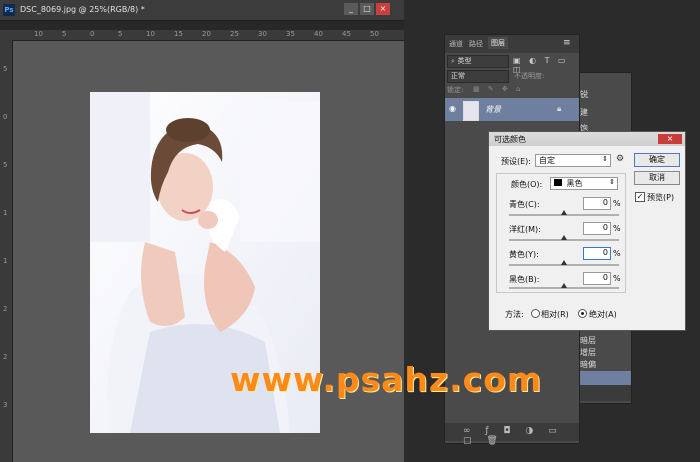 The image size is (700, 462). Describe the element at coordinates (597, 253) in the screenshot. I see `yellow-input: 0` at that location.